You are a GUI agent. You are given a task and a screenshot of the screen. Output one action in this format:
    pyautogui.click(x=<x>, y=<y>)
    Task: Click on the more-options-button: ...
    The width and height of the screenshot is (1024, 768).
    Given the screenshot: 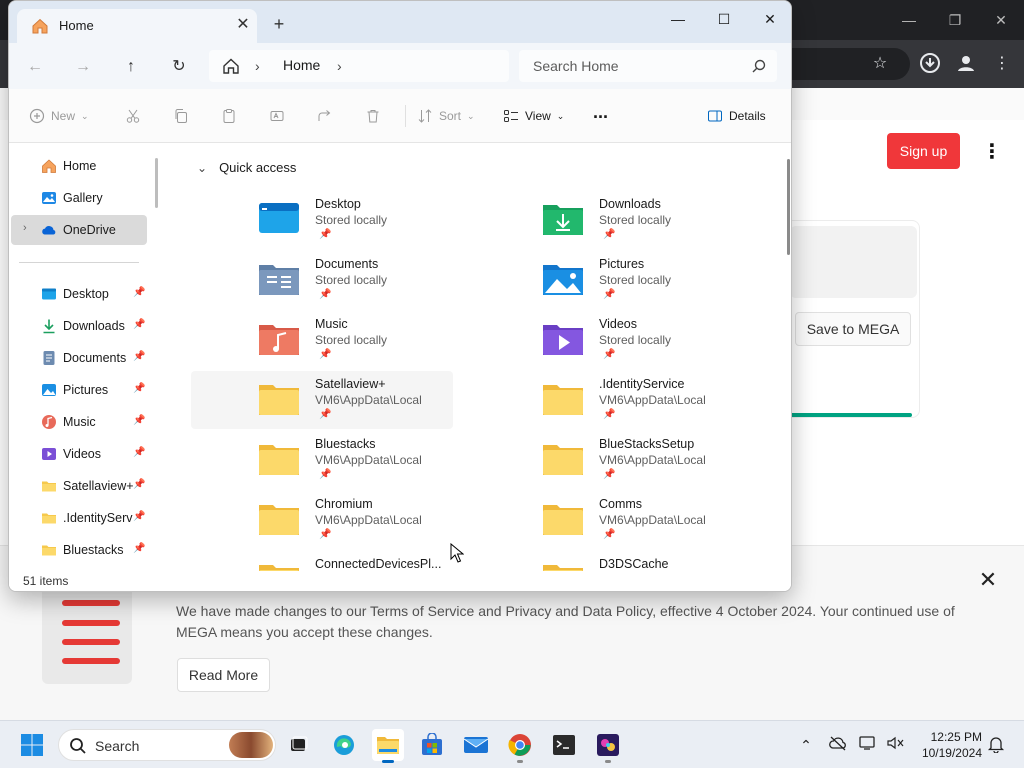 What is the action you would take?
    pyautogui.click(x=600, y=112)
    